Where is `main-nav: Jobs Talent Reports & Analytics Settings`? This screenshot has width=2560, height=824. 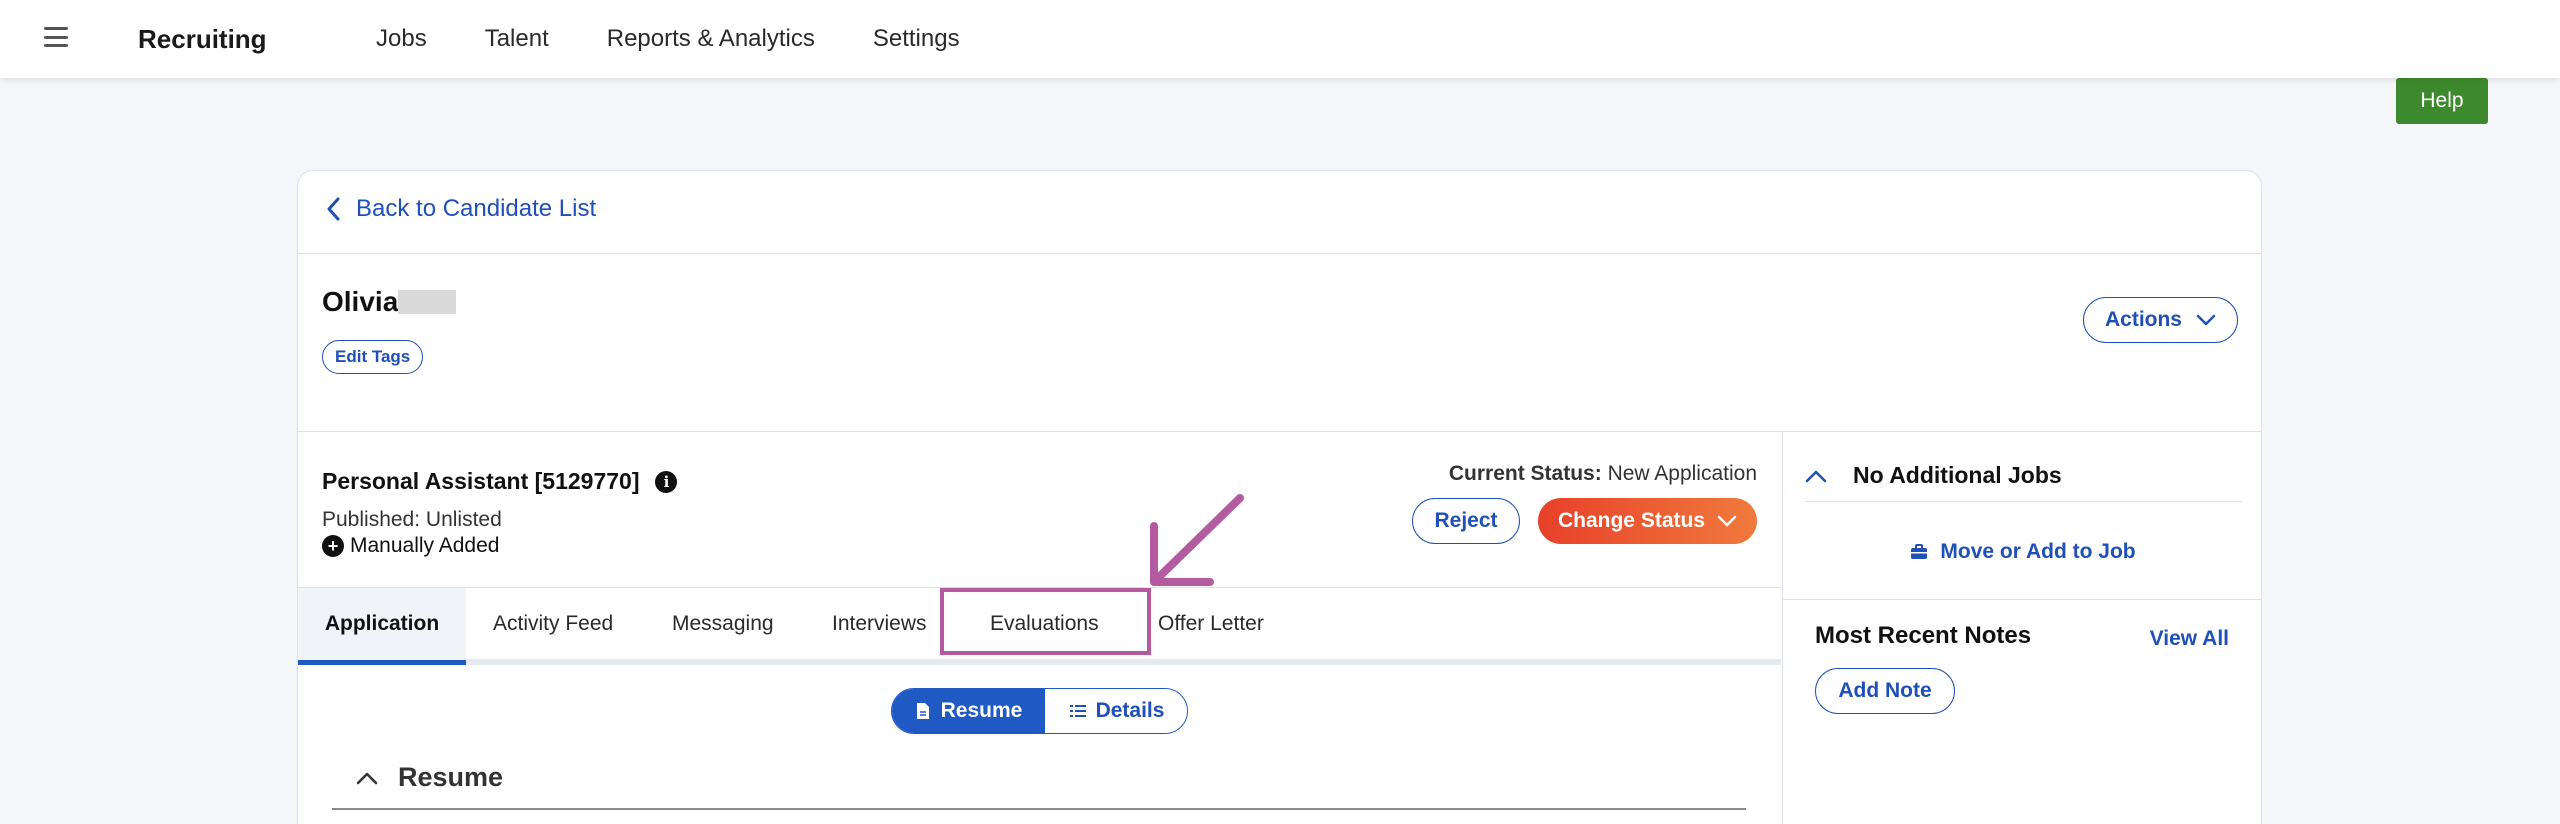
main-nav: Jobs Talent Reports & Analytics Settings is located at coordinates (668, 39).